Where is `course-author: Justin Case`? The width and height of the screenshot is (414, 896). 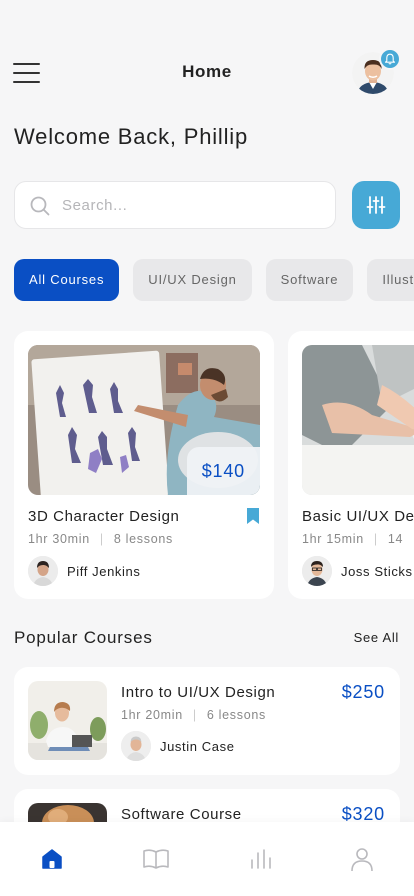
course-author: Justin Case is located at coordinates (178, 746).